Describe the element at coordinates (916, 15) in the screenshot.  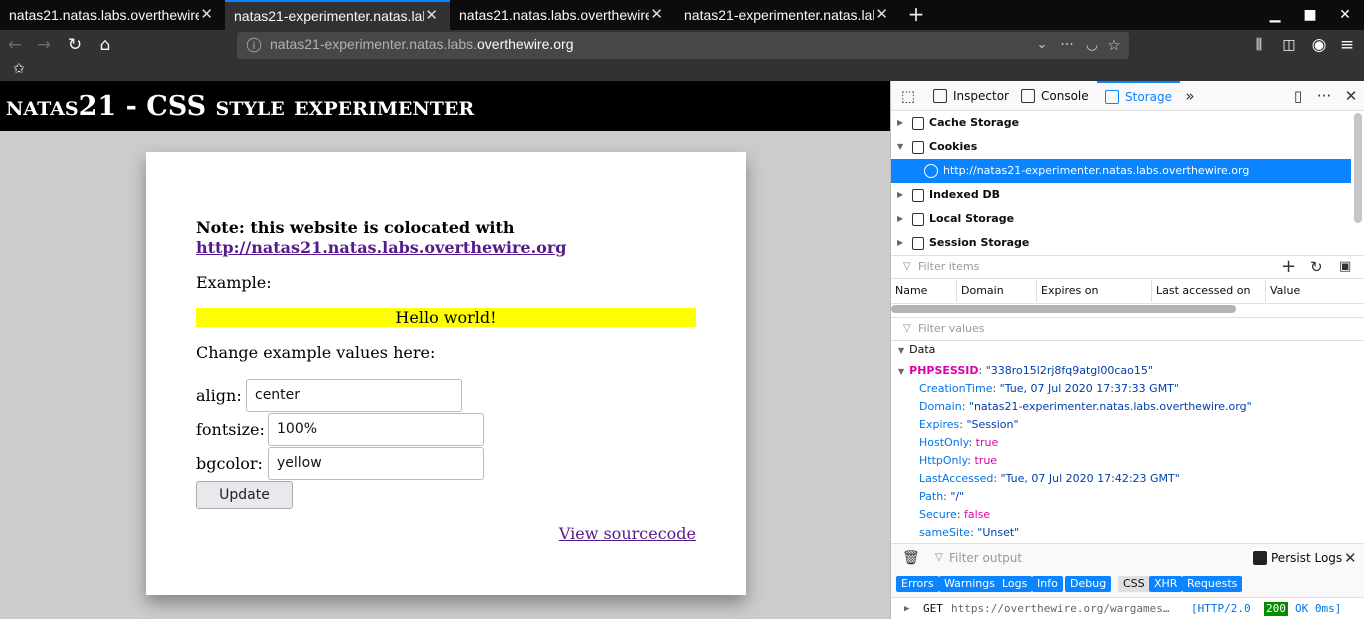
I see `new-tab-icon: +` at that location.